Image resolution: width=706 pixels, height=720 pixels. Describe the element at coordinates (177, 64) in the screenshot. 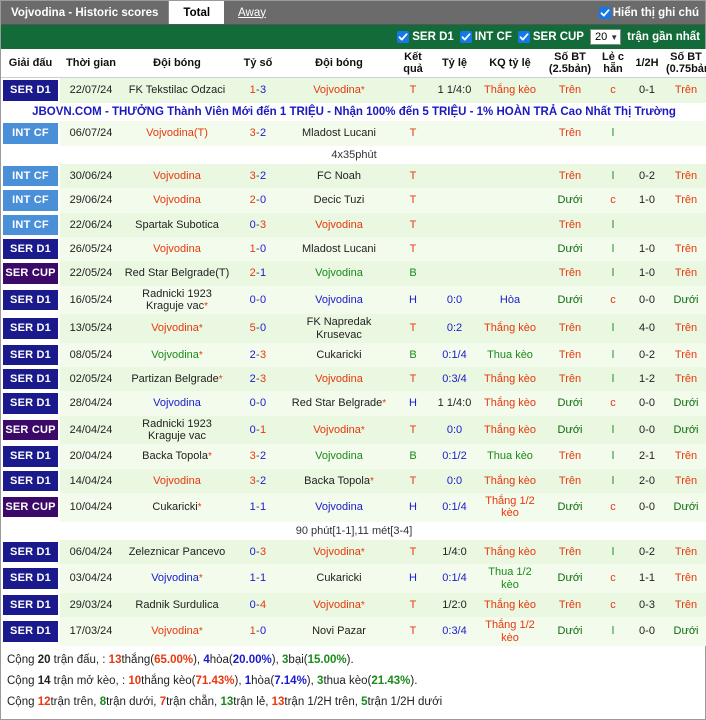

I see `col-header-home: Đội bóng` at that location.